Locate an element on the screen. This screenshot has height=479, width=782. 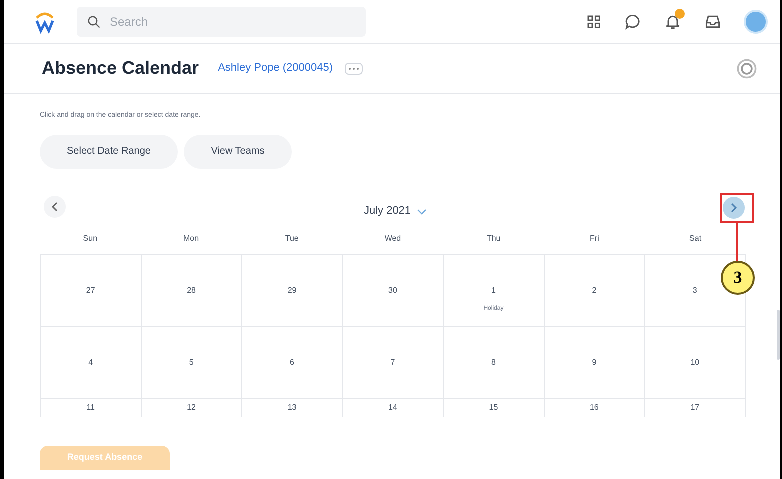
day-cell: 11 is located at coordinates (91, 407).